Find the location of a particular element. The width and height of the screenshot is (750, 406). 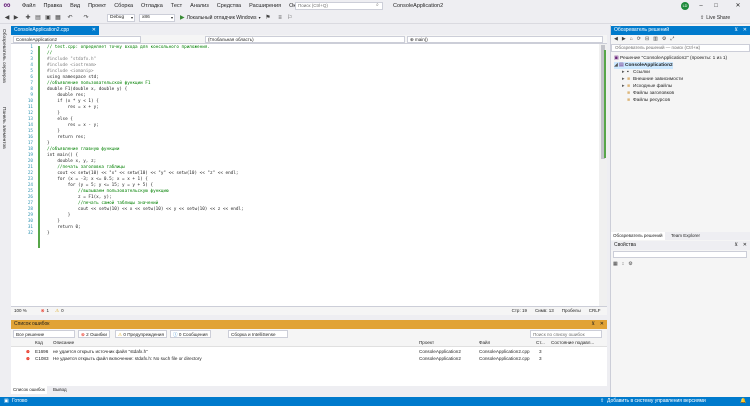

editor-file-tab: ConsoleApplication2.cpp ✕ is located at coordinates (55, 30).